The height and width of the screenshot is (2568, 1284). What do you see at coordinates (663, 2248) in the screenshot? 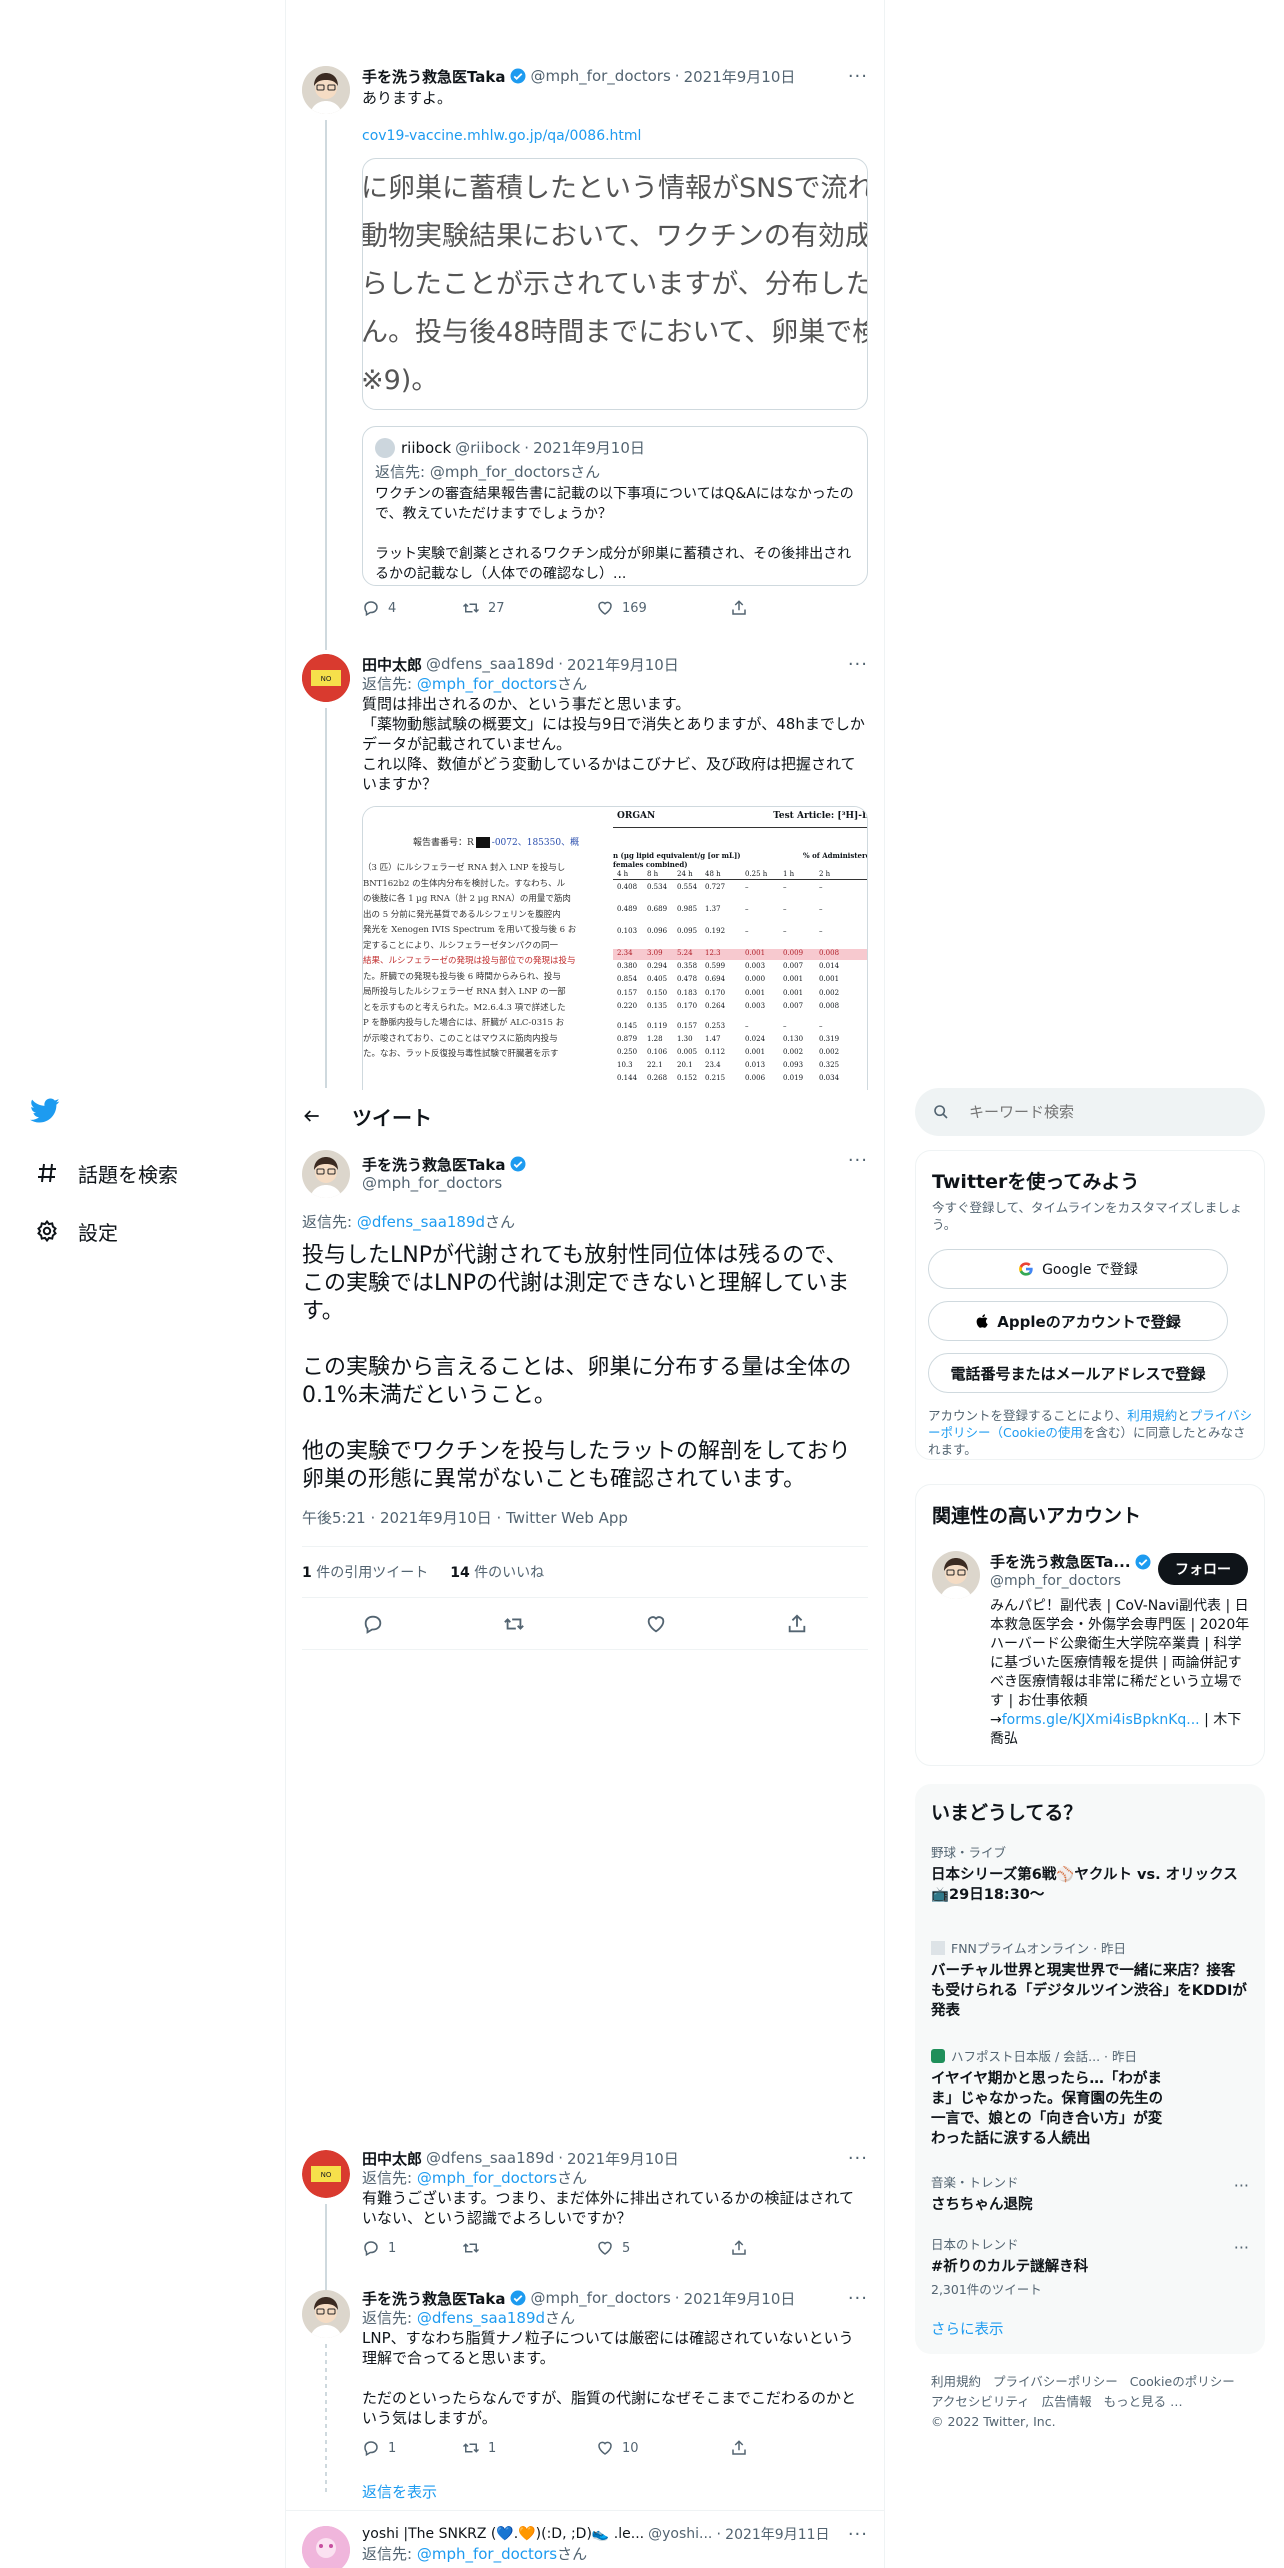
I see `like-button: 5` at bounding box center [663, 2248].